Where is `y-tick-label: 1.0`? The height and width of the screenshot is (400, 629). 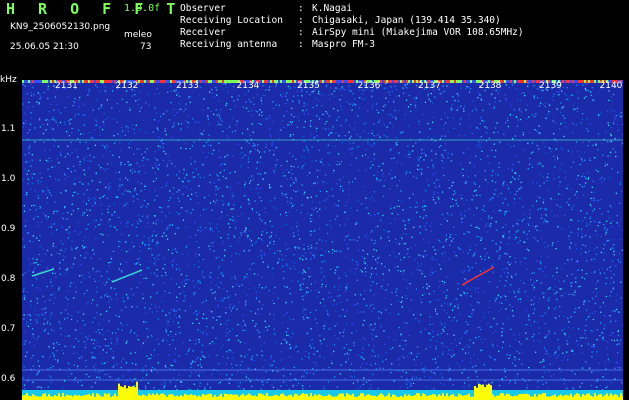 y-tick-label: 1.0 is located at coordinates (8, 179).